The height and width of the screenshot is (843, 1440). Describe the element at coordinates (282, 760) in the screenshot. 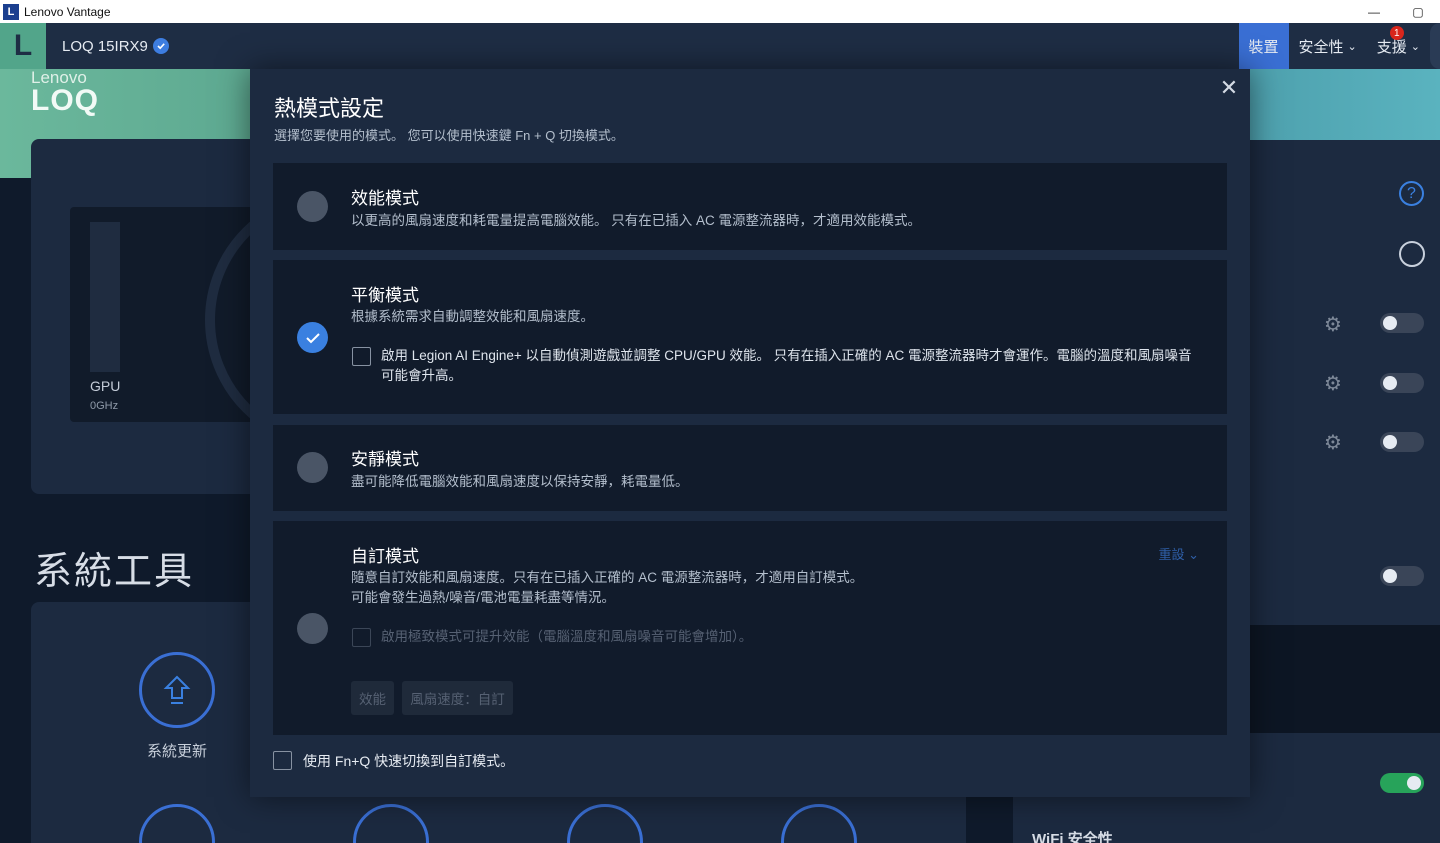

I see `fnq-custom-checkbox` at that location.